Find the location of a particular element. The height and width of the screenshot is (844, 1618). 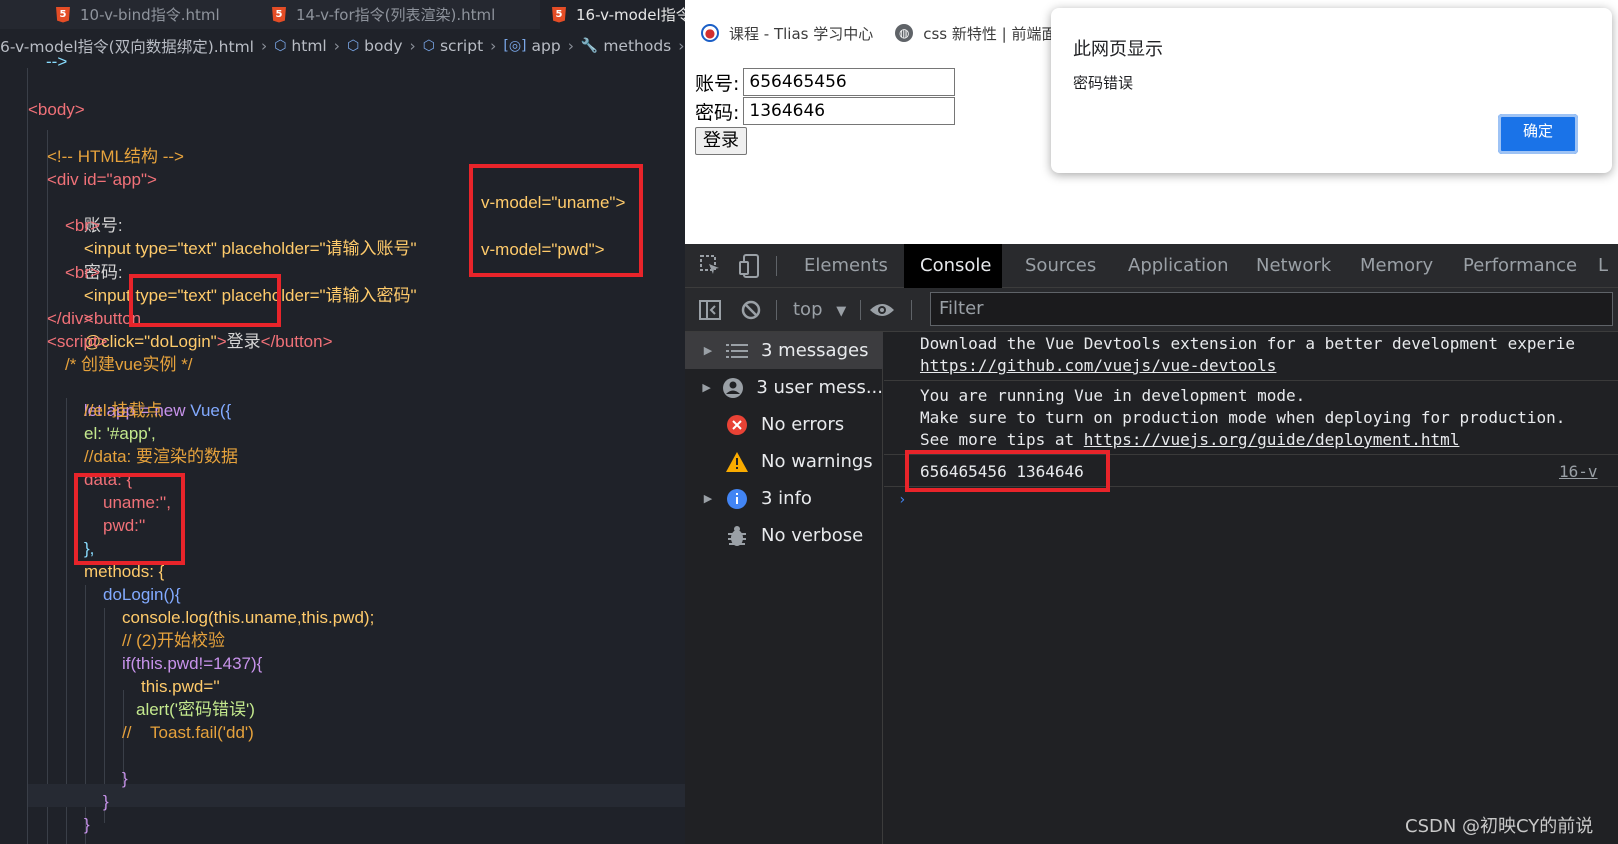

sidebar-item-errors: No errors is located at coordinates (784, 424).